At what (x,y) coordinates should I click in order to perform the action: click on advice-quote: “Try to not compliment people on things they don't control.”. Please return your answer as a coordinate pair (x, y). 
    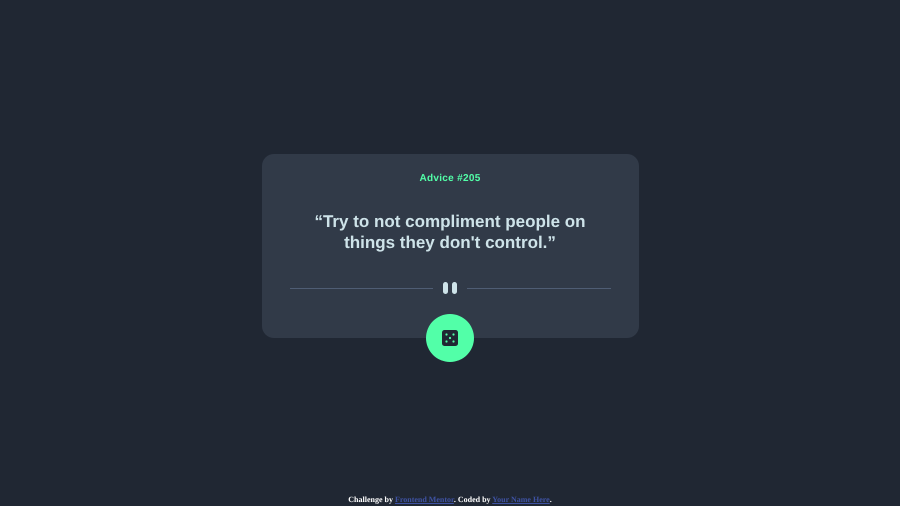
    Looking at the image, I should click on (450, 232).